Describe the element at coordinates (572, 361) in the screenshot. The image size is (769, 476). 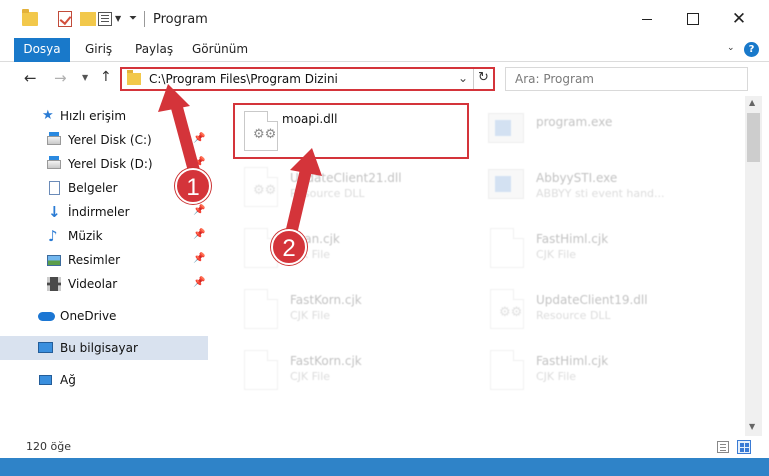
I see `file-name: FastHiml.cjk` at that location.